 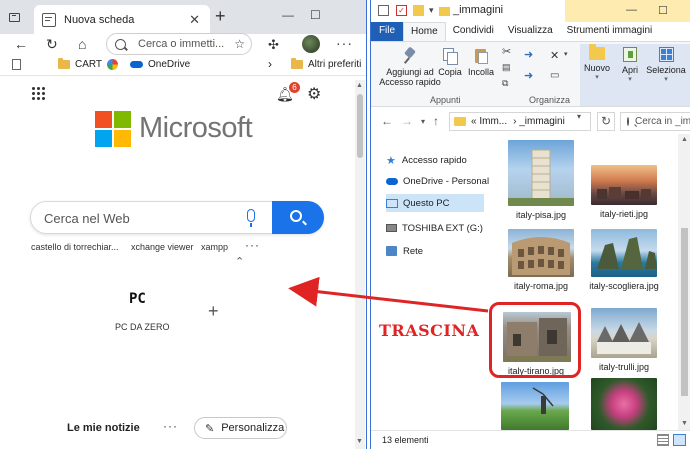 What do you see at coordinates (434, 228) in the screenshot?
I see `nav-item-toshiba: TOSHIBA EXT (G:)` at bounding box center [434, 228].